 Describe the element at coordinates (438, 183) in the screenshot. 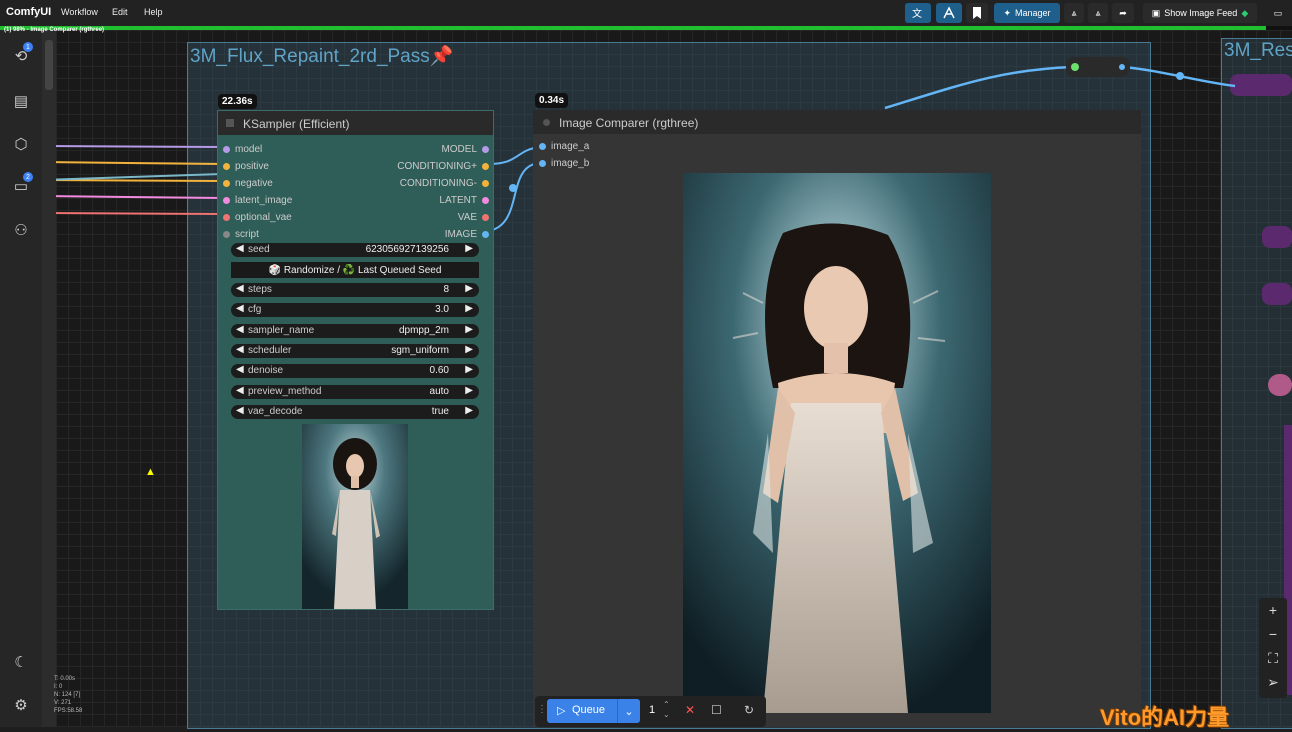

I see `output-label-conditioning-: CONDITIONING-` at that location.